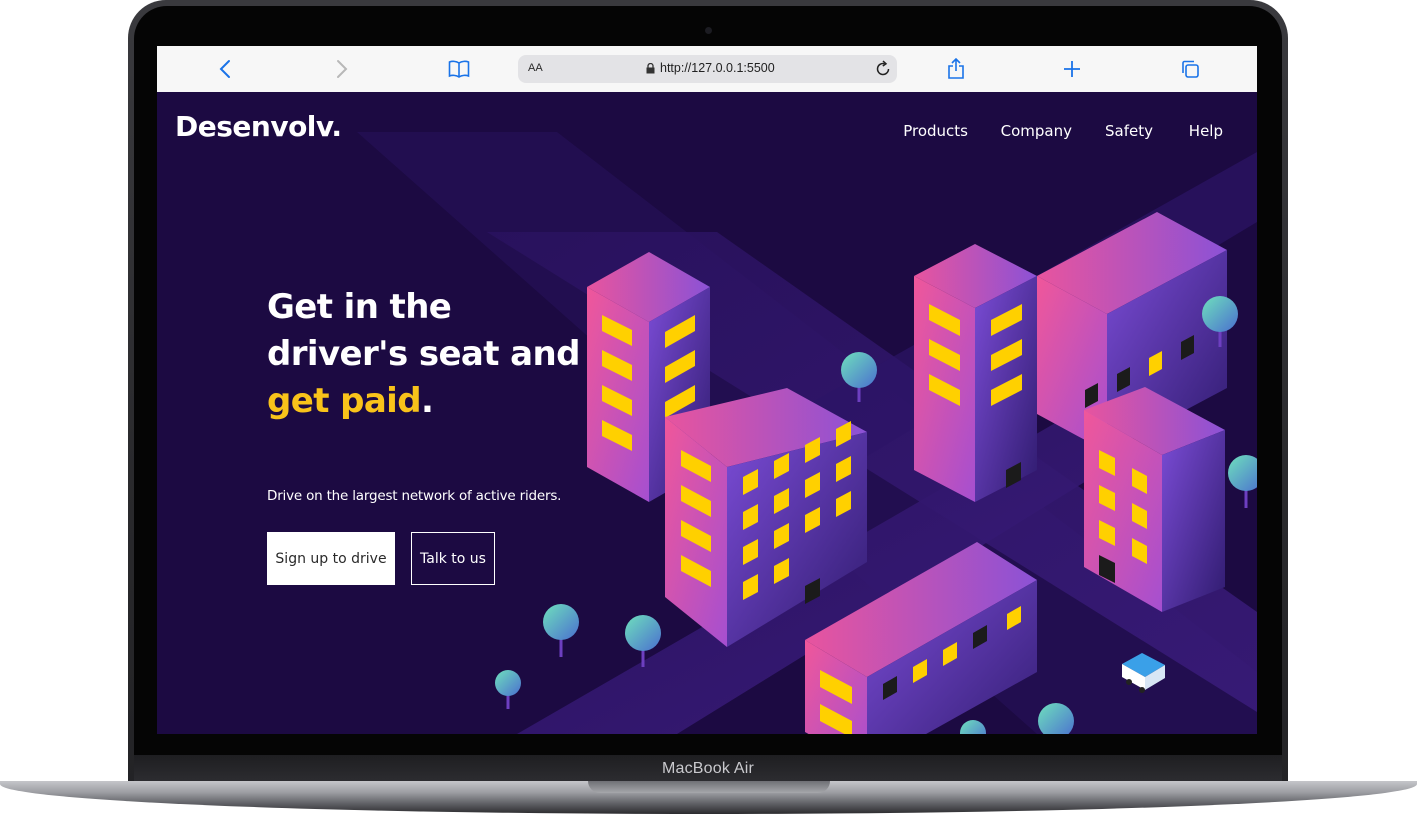 The image size is (1417, 814). What do you see at coordinates (427, 401) in the screenshot?
I see `hero-title-period: .` at bounding box center [427, 401].